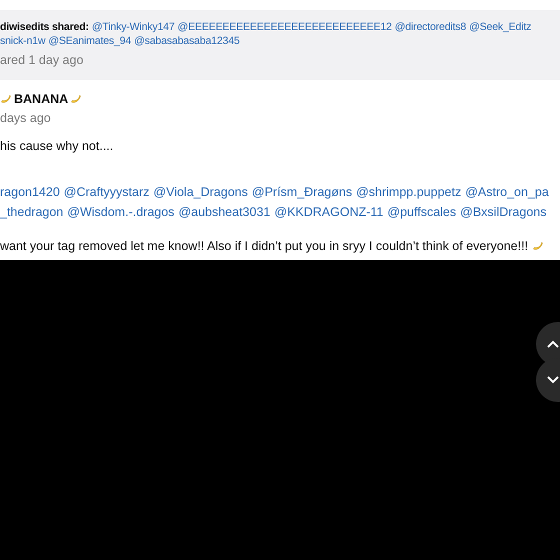 This screenshot has width=560, height=560. What do you see at coordinates (302, 192) in the screenshot?
I see `mention-link: @Prísm_Đragøns` at bounding box center [302, 192].